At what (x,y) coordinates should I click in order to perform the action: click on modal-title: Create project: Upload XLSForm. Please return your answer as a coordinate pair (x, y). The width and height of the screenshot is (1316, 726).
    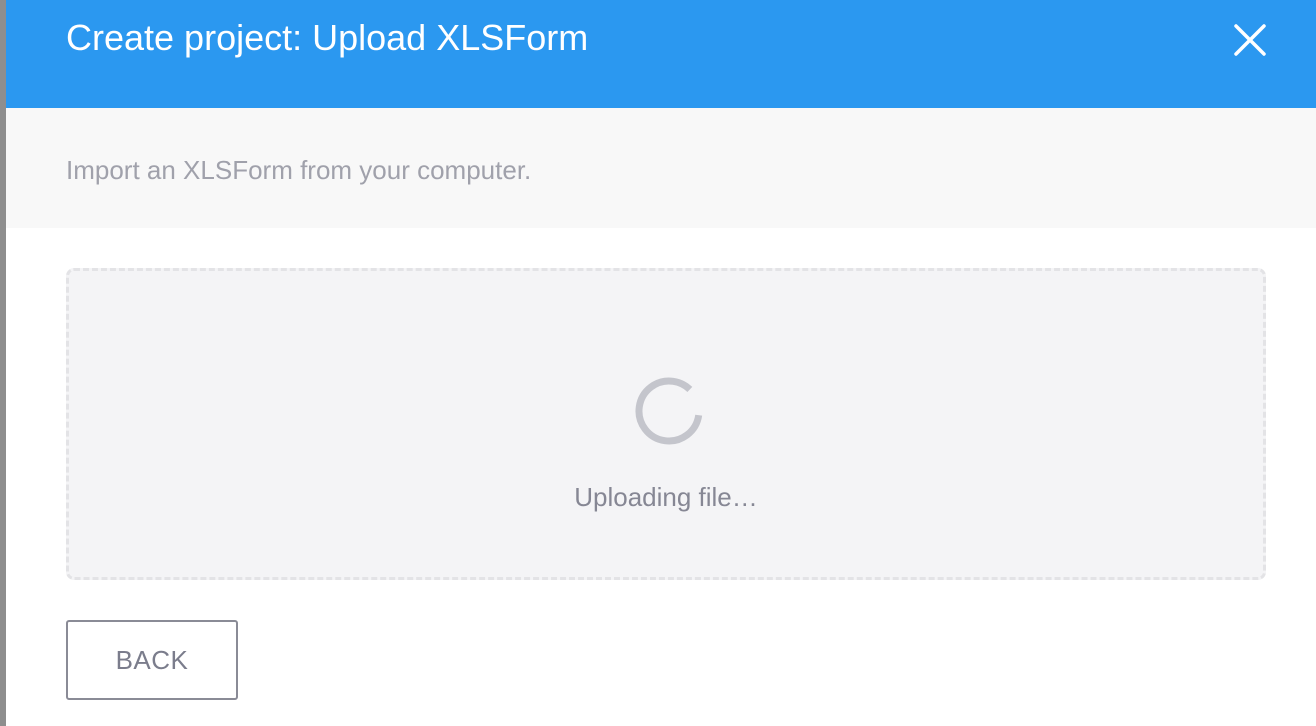
    Looking at the image, I should click on (327, 37).